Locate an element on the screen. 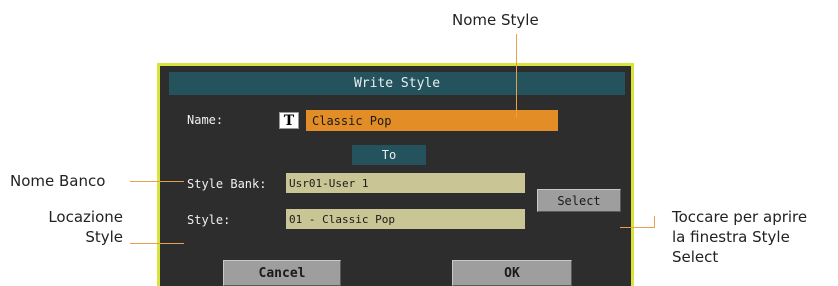 This screenshot has height=286, width=838. style-name-field: Classic Pop is located at coordinates (432, 120).